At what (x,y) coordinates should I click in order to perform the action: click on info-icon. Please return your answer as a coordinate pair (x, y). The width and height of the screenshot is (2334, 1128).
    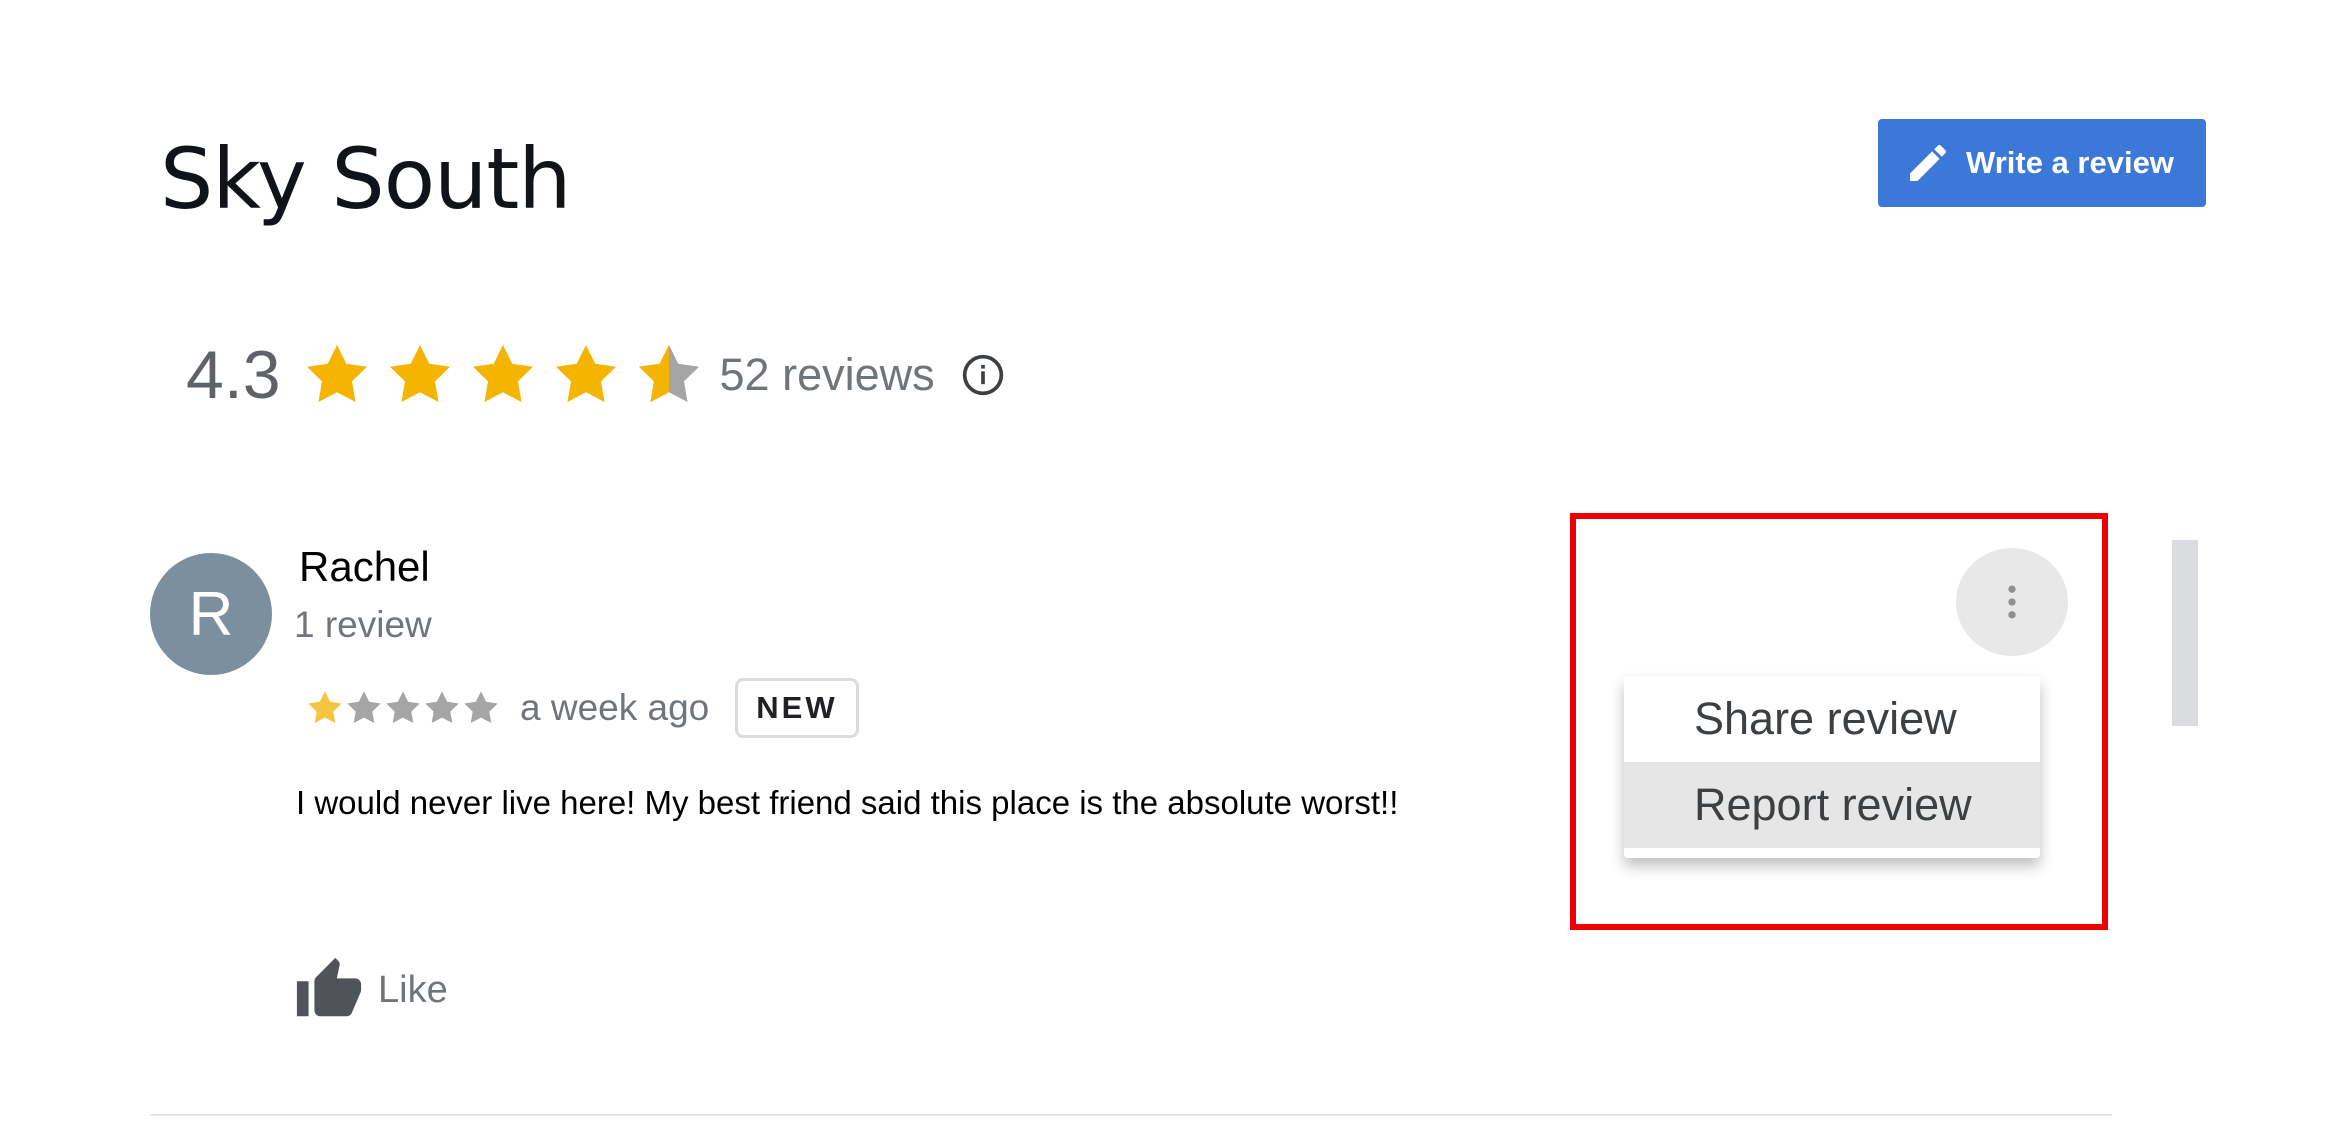
    Looking at the image, I should click on (983, 375).